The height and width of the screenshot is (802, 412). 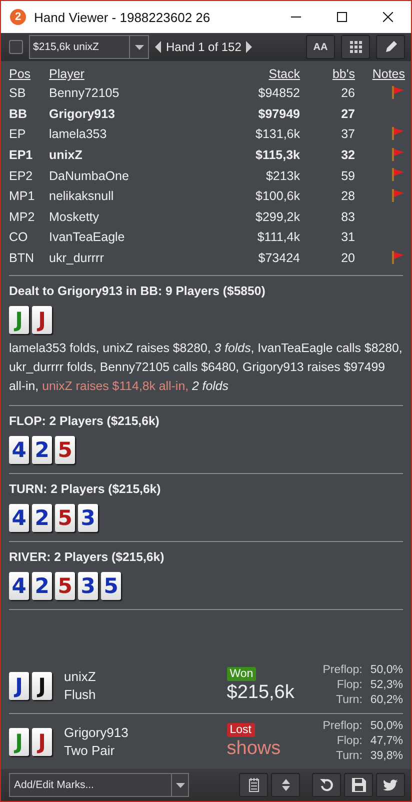 What do you see at coordinates (386, 685) in the screenshot?
I see `equity-value: 52,3%` at bounding box center [386, 685].